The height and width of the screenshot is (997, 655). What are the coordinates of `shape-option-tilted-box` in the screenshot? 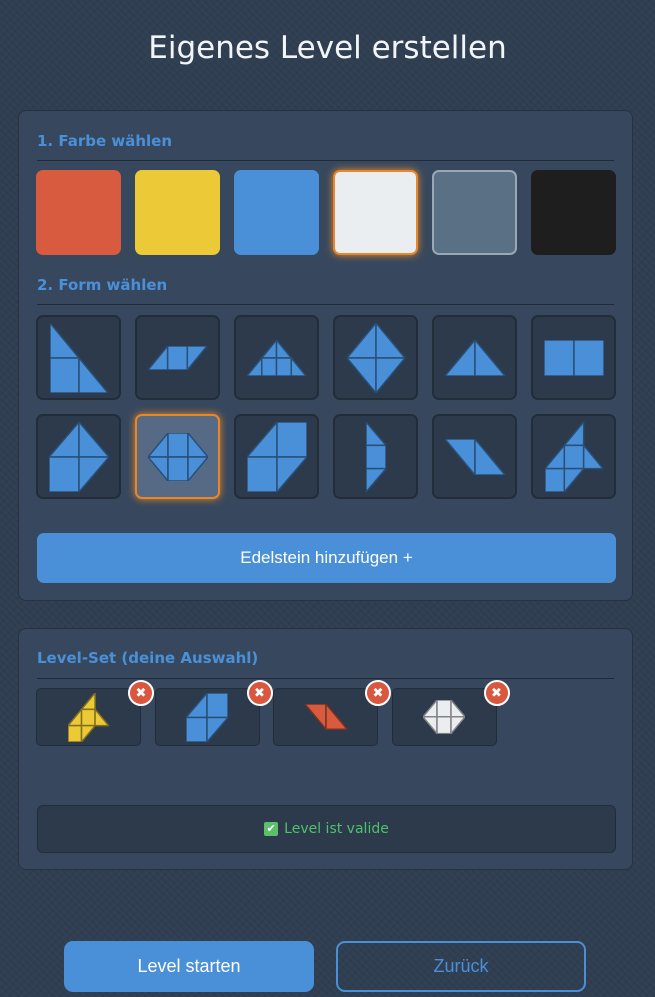 It's located at (276, 456).